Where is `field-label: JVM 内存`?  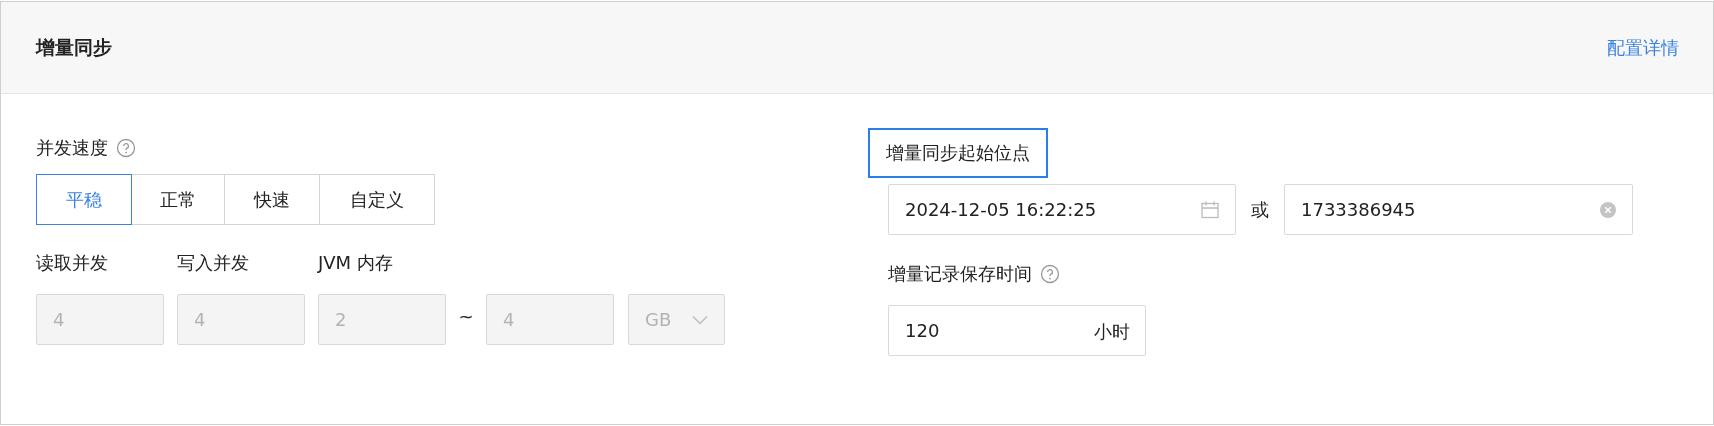 field-label: JVM 内存 is located at coordinates (355, 262).